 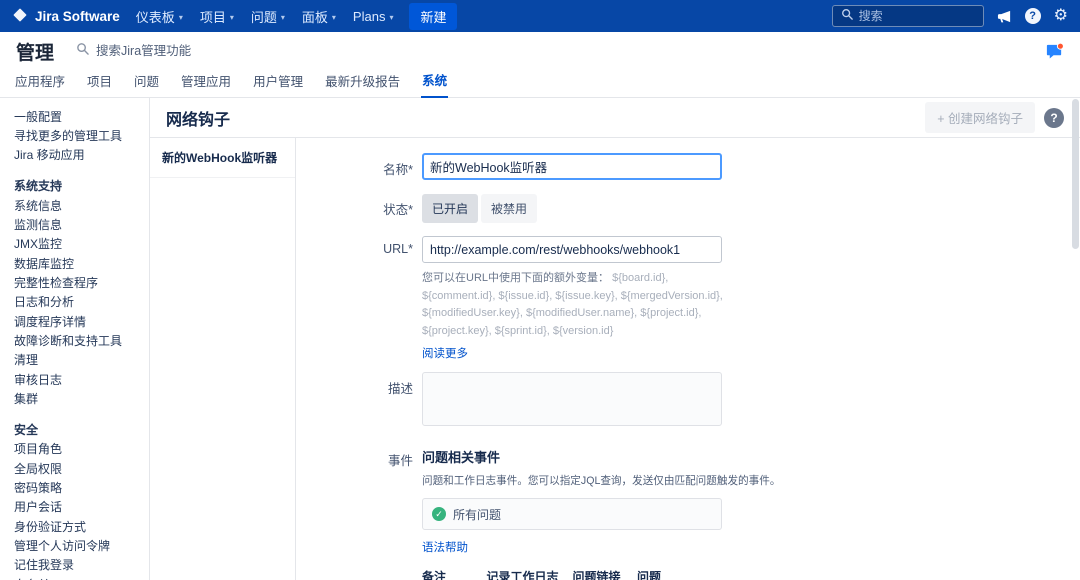 I want to click on page-header-actions: + 创建网络钩子 ?, so click(x=994, y=117).